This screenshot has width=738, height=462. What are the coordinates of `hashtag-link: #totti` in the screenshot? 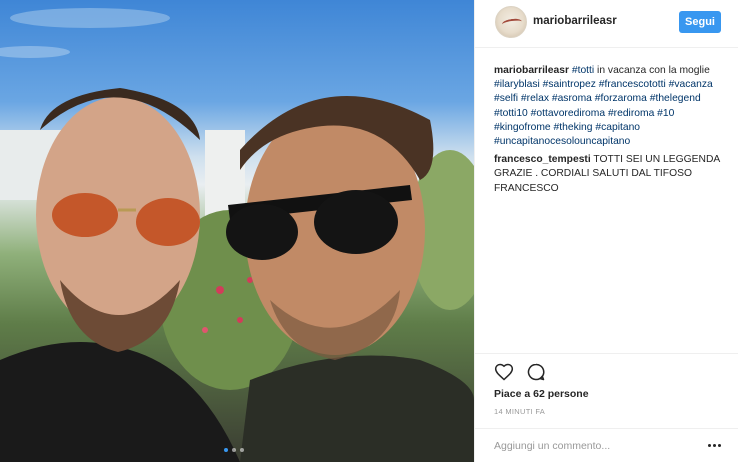 It's located at (583, 70).